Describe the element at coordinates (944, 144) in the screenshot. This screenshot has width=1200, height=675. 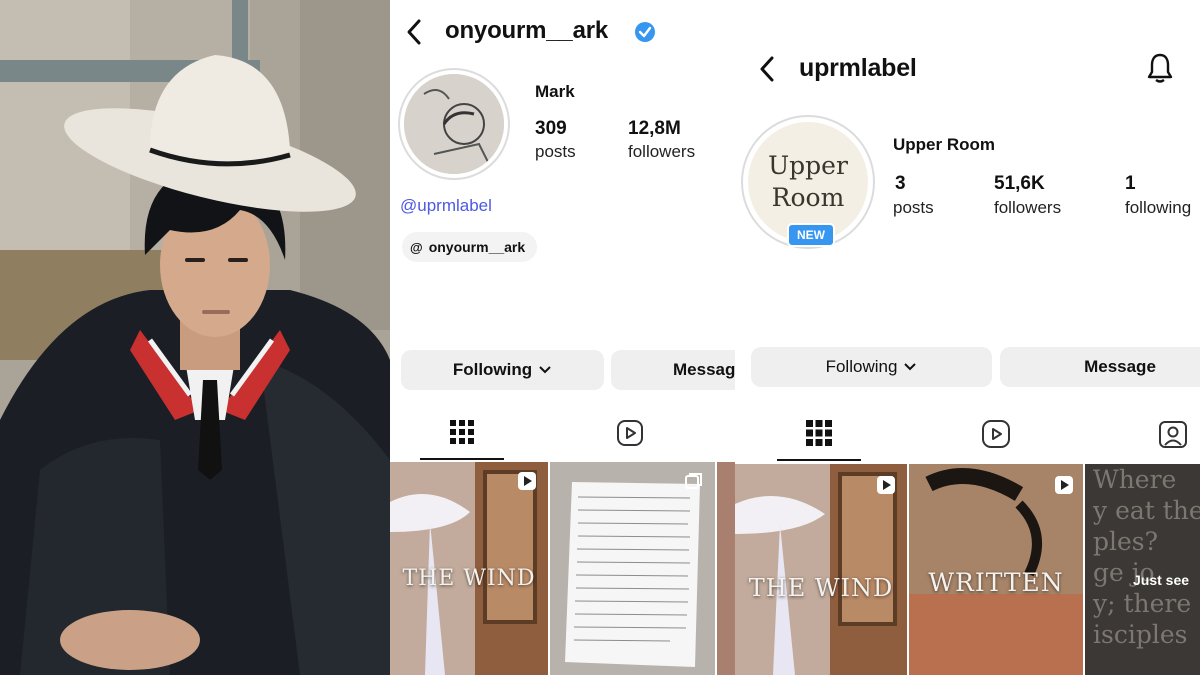
I see `display-name: Upper Room` at that location.